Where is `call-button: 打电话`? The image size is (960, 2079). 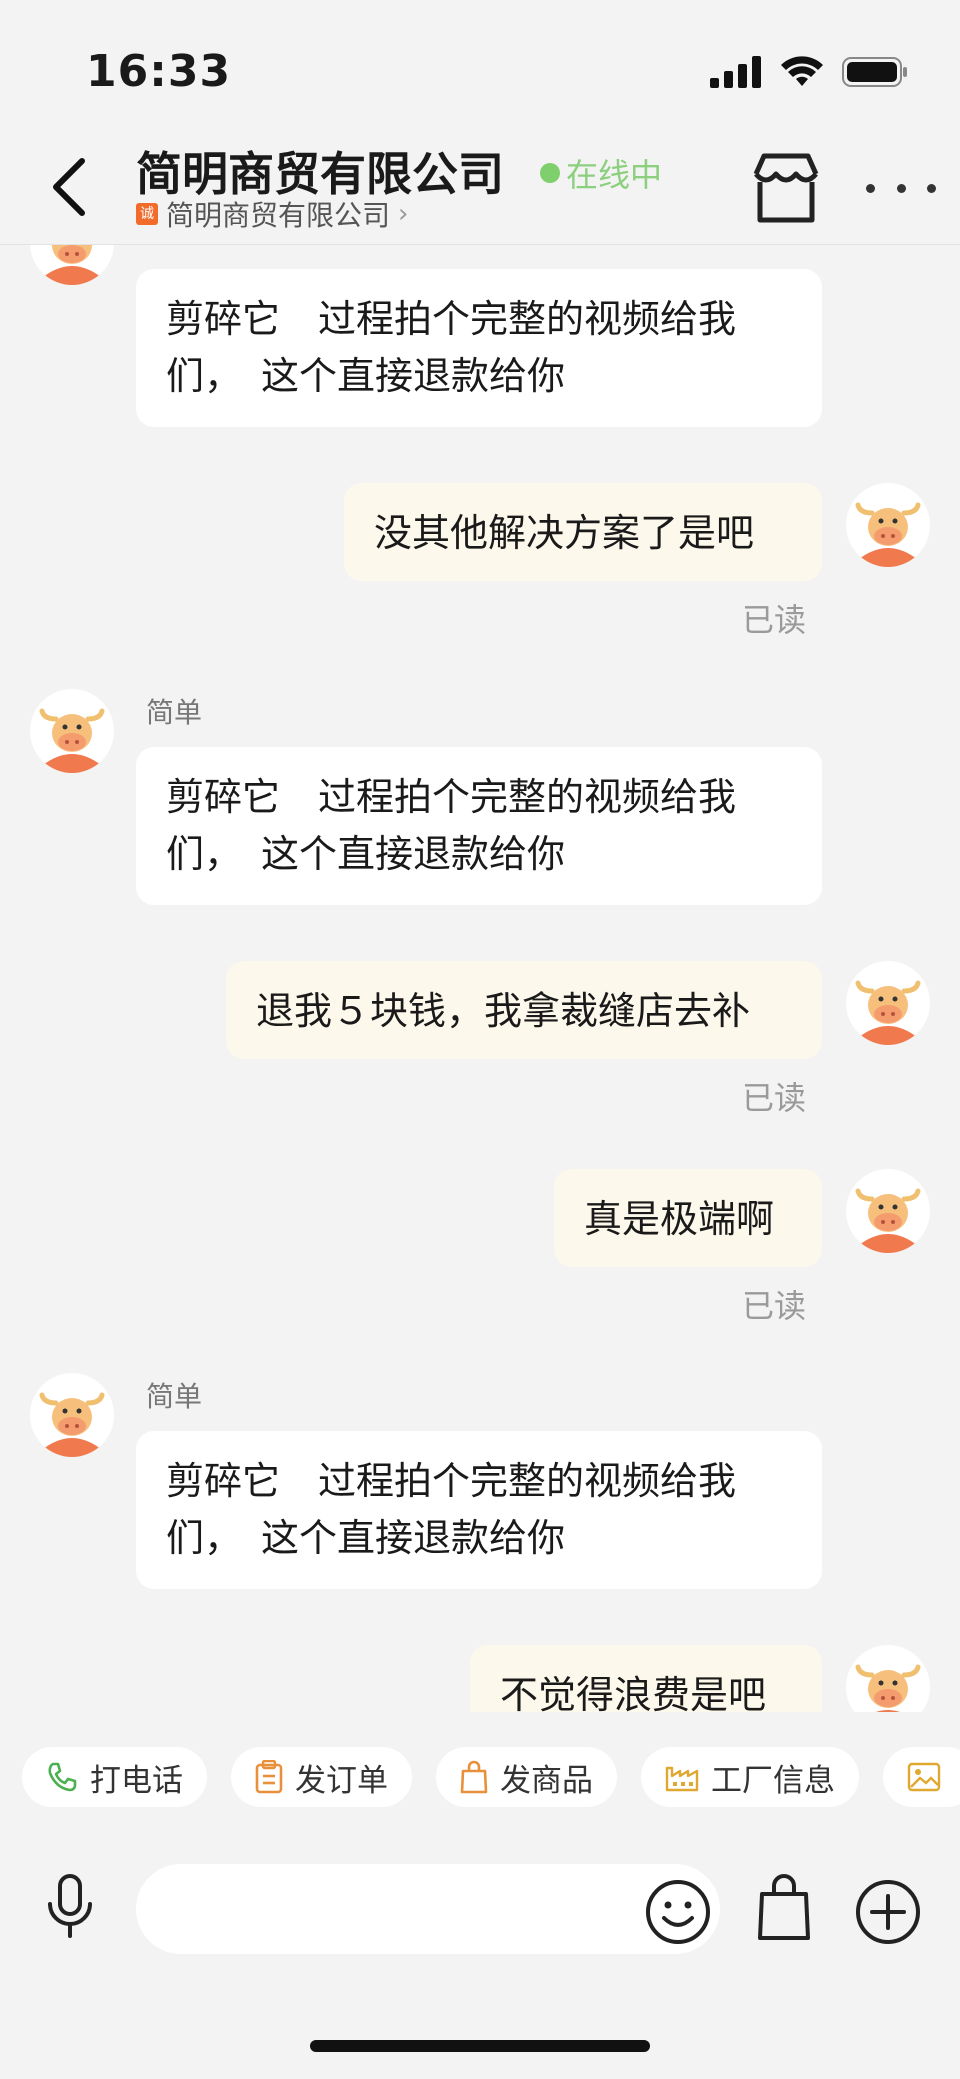
call-button: 打电话 is located at coordinates (114, 1777).